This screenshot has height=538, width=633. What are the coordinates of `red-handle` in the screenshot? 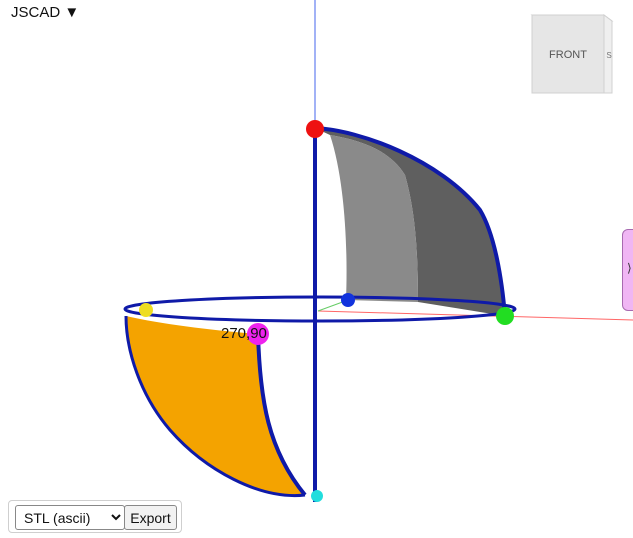 It's located at (315, 129).